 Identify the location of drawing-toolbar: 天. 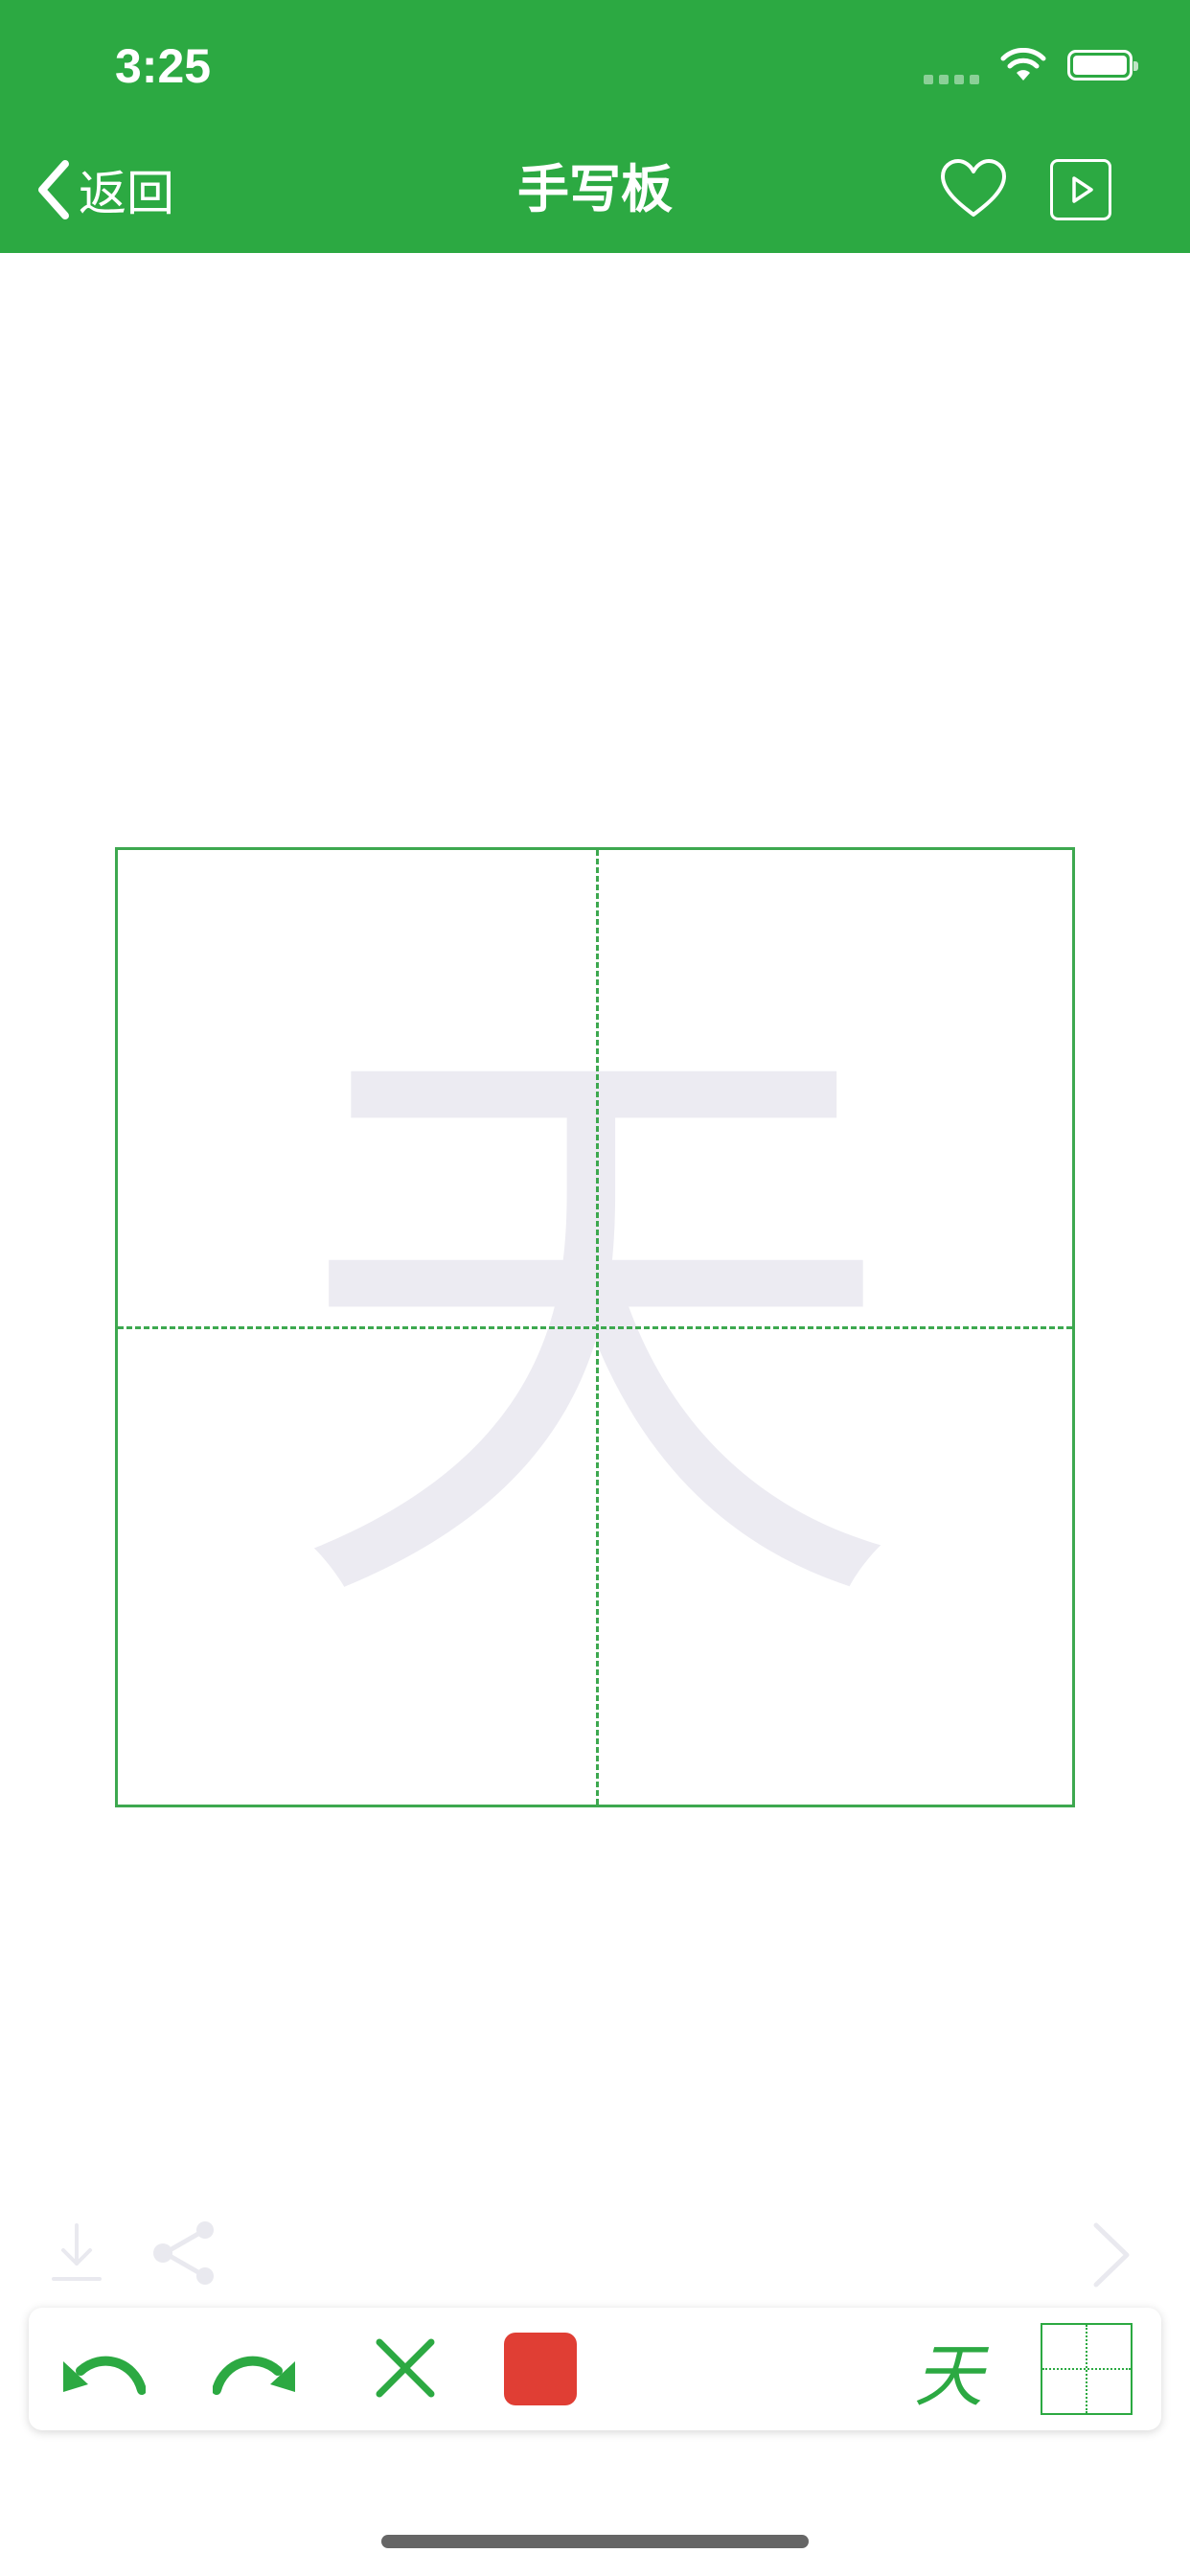
(595, 2369).